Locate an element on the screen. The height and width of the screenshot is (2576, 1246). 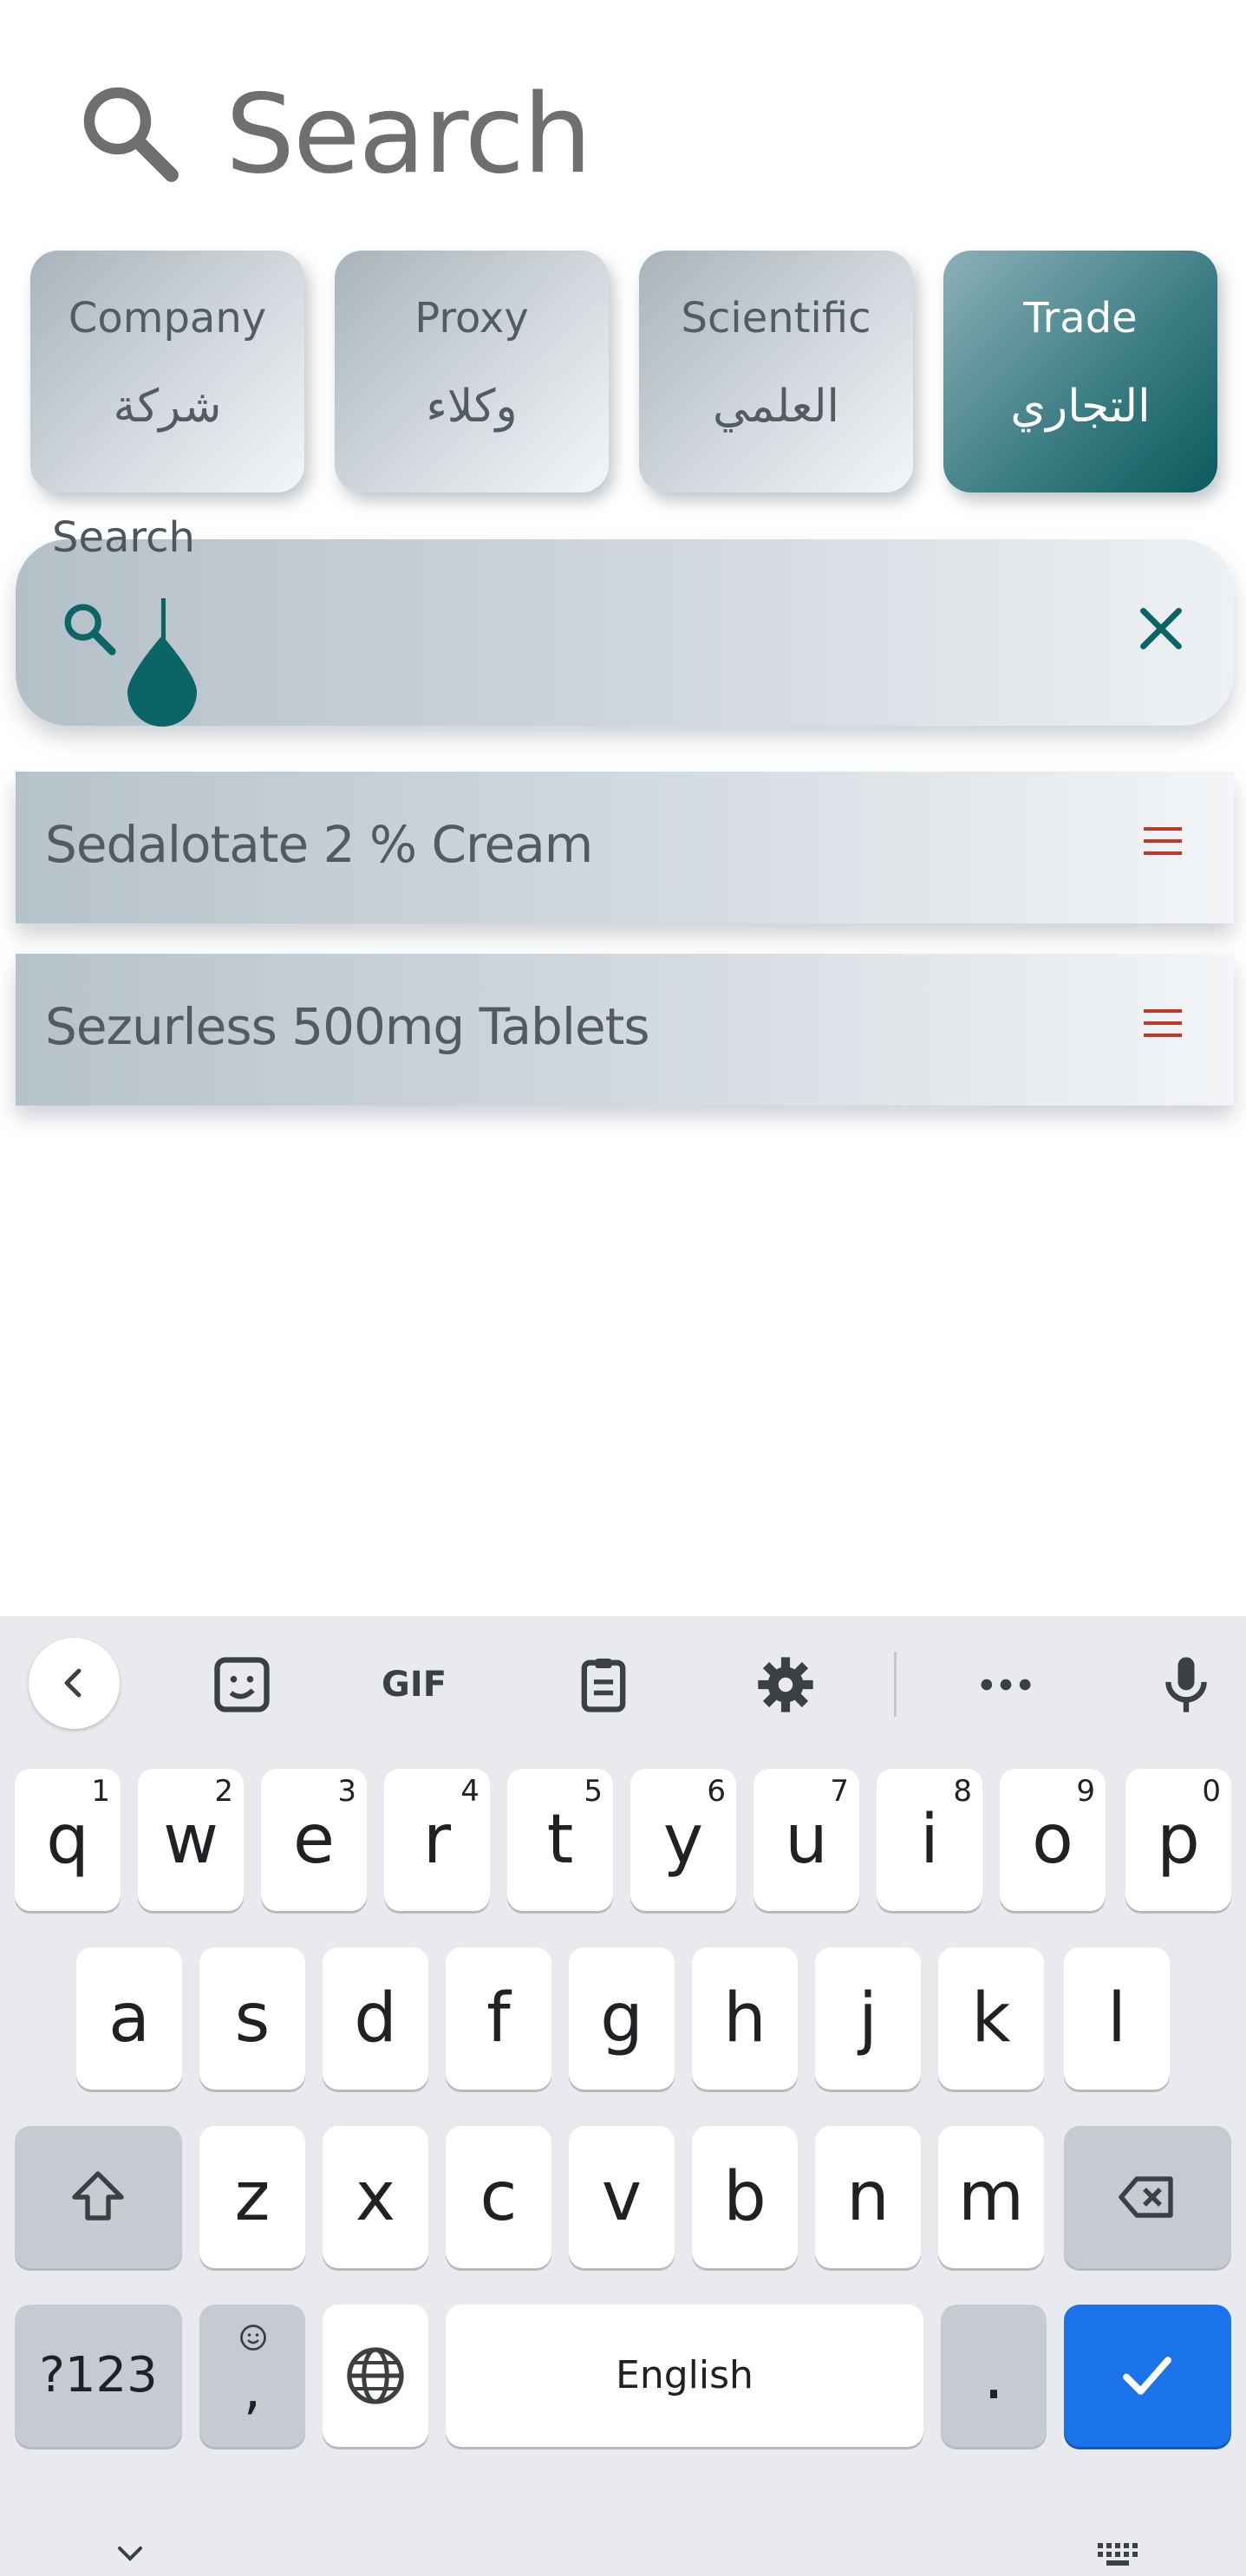
tab-scientific-label-en: Scientific is located at coordinates (776, 318).